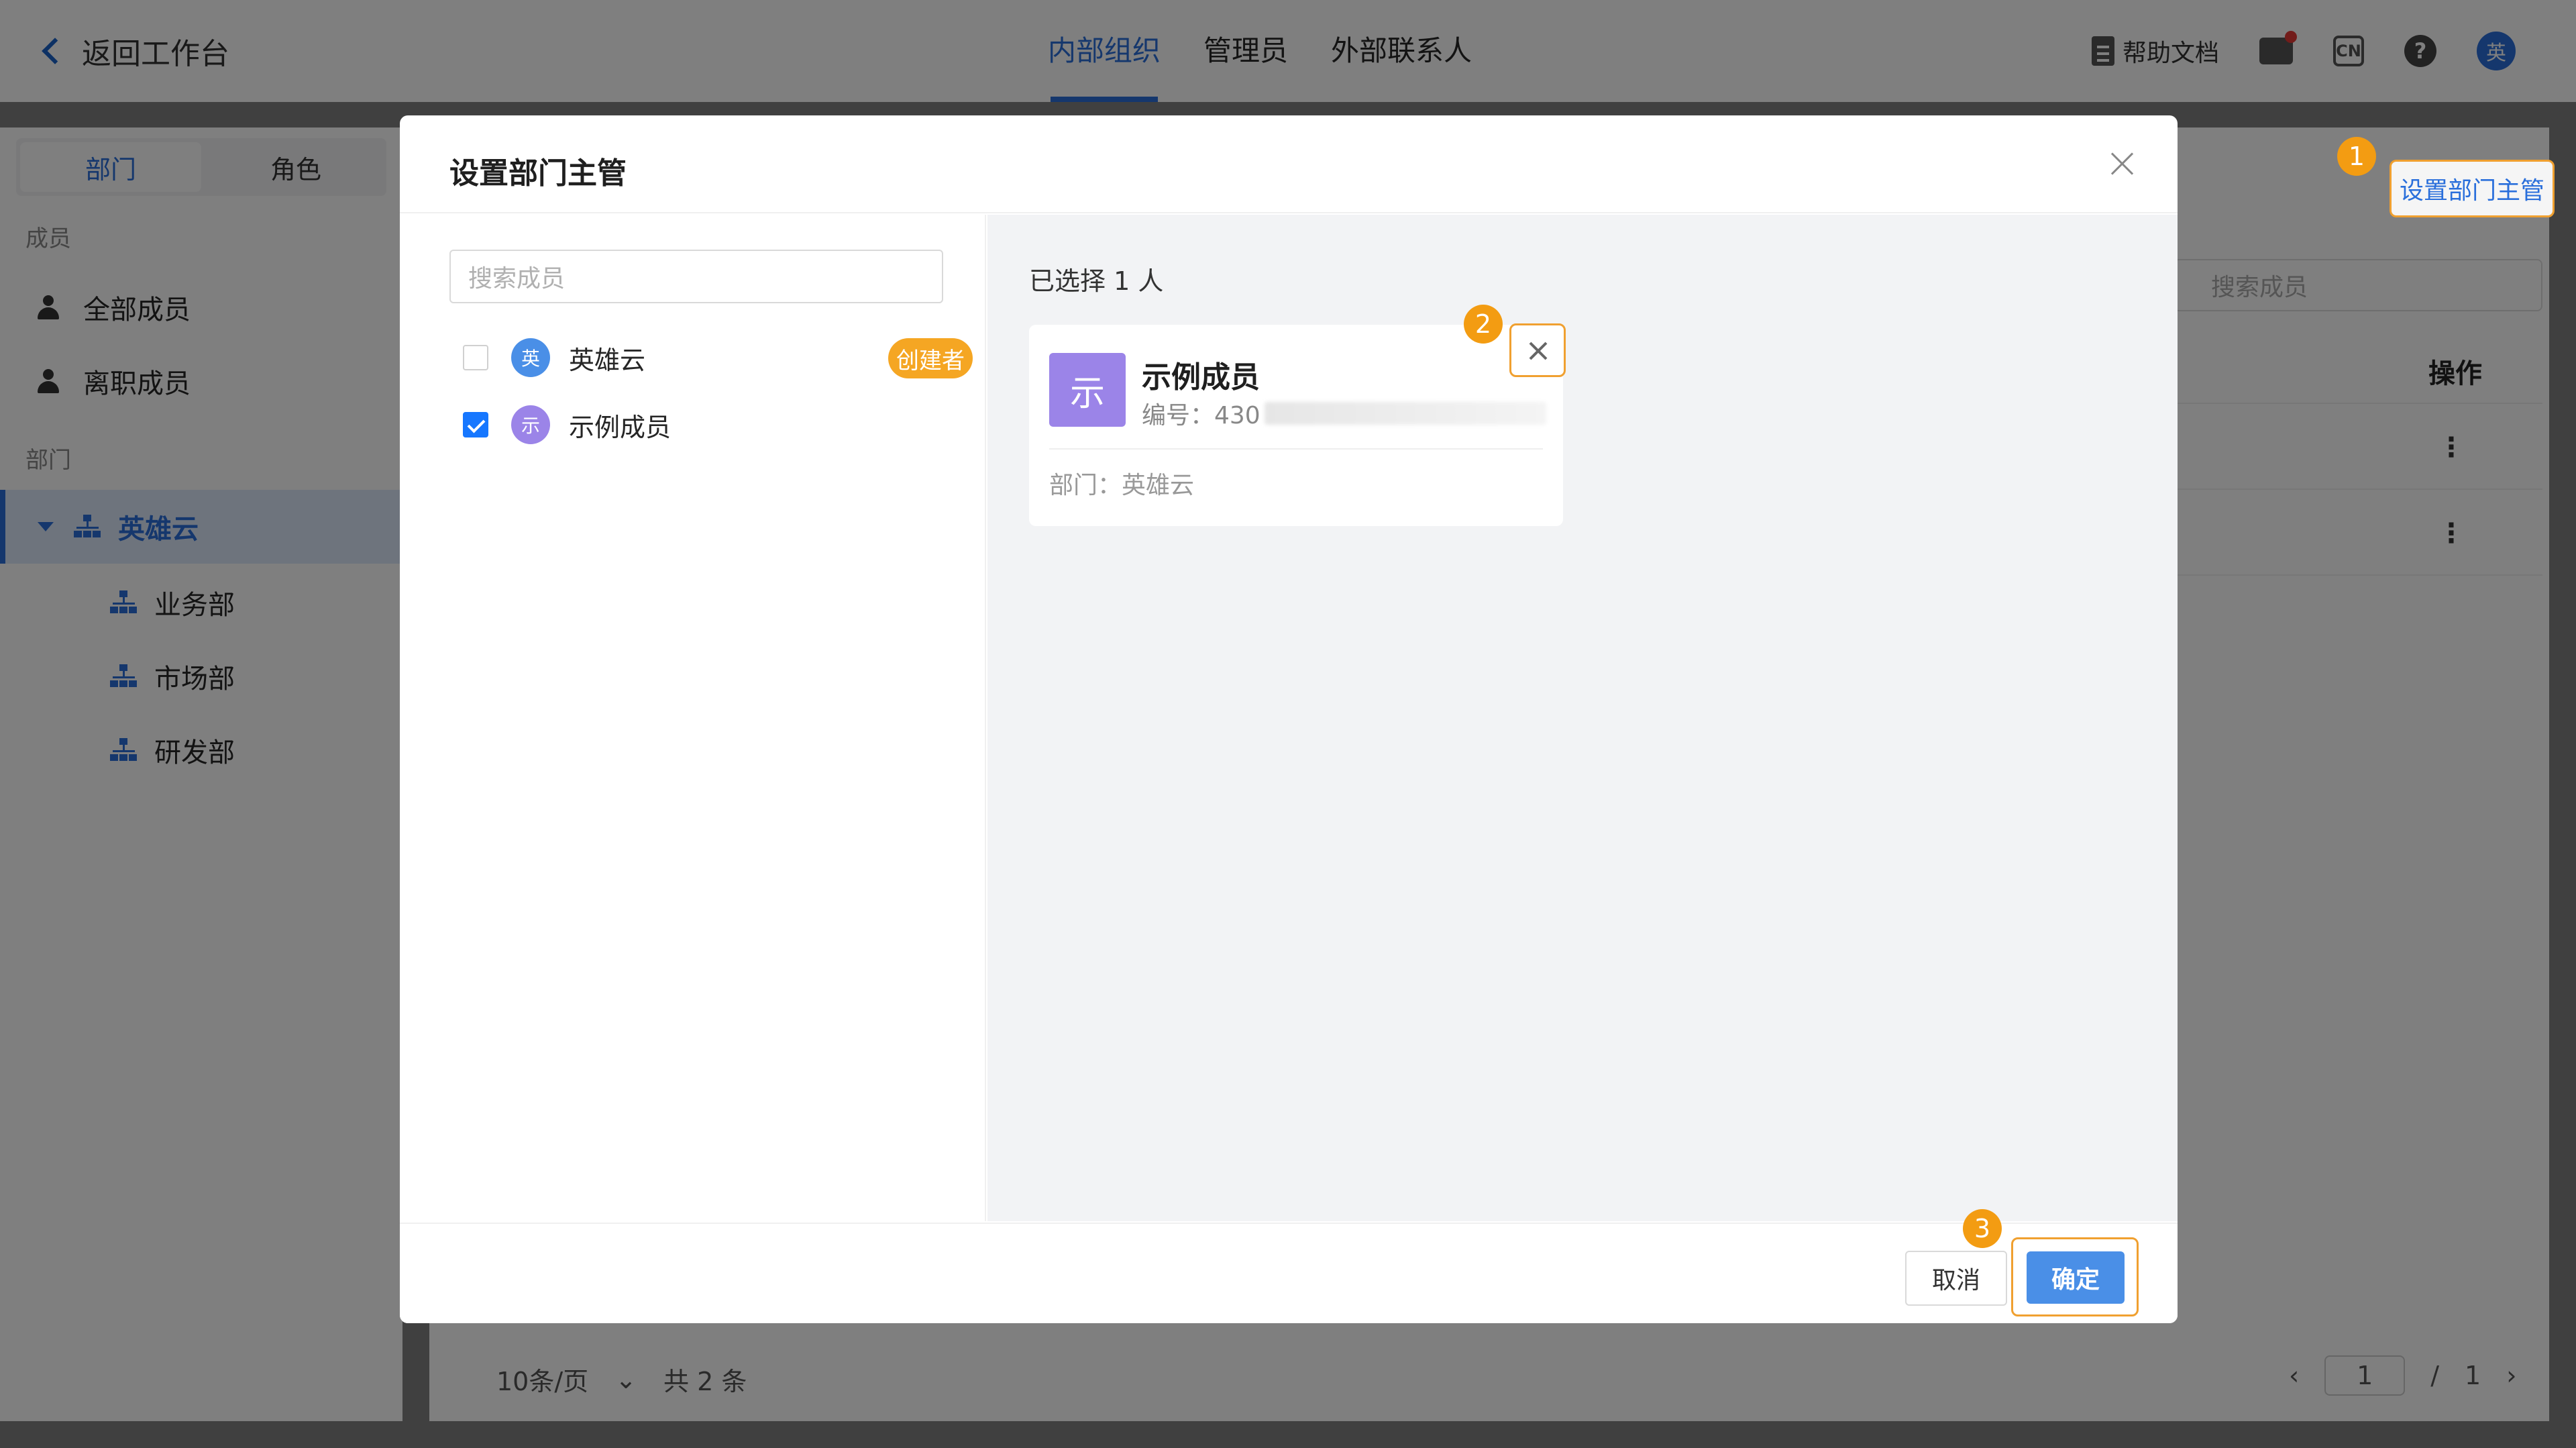 This screenshot has height=1448, width=2576. Describe the element at coordinates (1982, 1228) in the screenshot. I see `step-badge-3: 3` at that location.